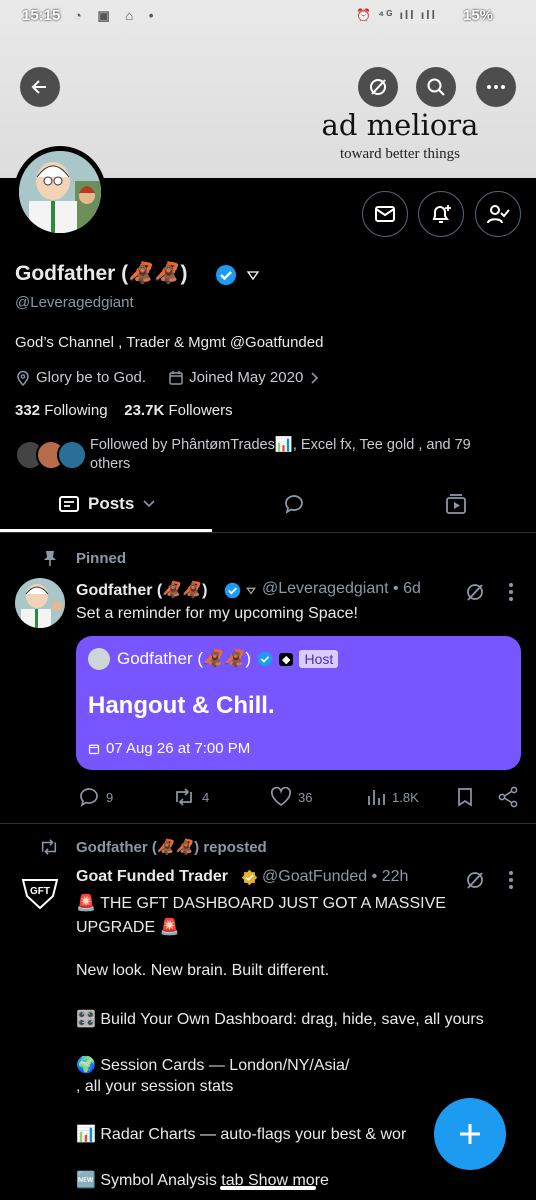 This screenshot has height=1200, width=536. Describe the element at coordinates (144, 410) in the screenshot. I see `followers-count: 23.7K` at that location.